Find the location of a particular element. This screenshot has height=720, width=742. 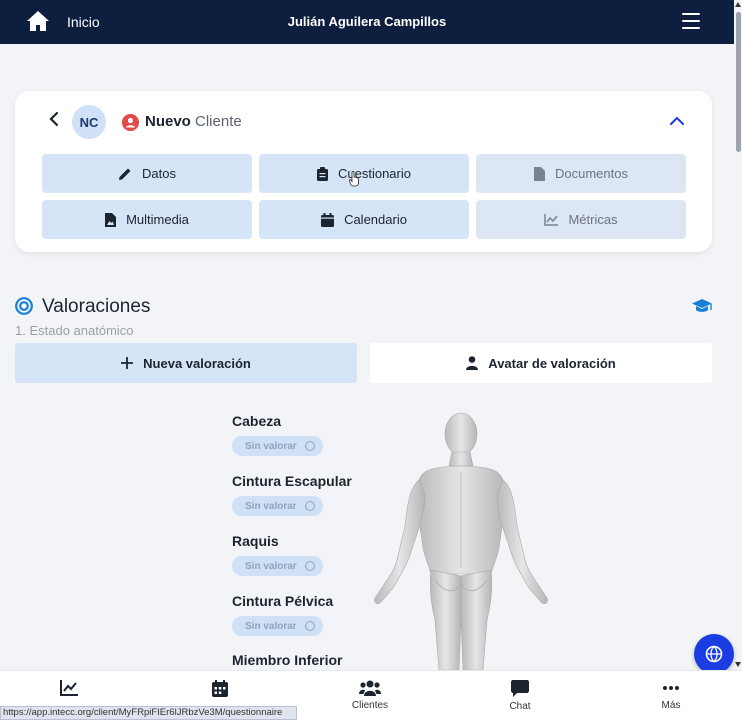

tile-label: Datos is located at coordinates (159, 173).